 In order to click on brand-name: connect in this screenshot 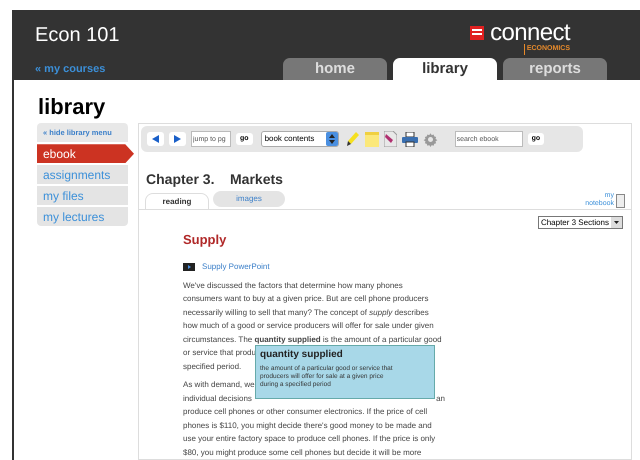, I will do `click(530, 33)`.